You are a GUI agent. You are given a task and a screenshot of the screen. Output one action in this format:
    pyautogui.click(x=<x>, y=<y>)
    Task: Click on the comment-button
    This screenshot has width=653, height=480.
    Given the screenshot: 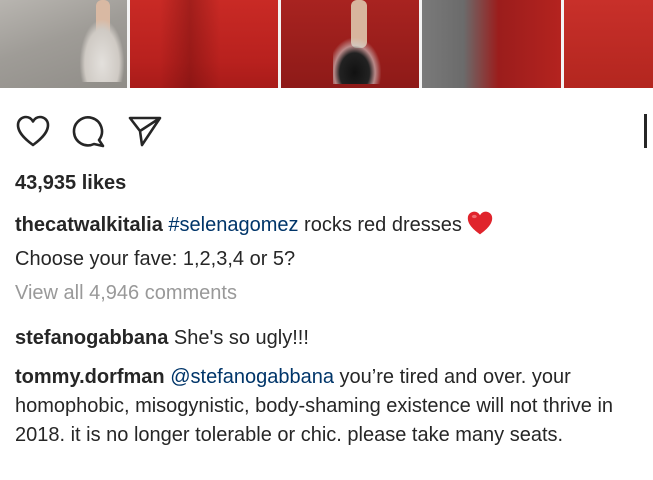 What is the action you would take?
    pyautogui.click(x=89, y=131)
    